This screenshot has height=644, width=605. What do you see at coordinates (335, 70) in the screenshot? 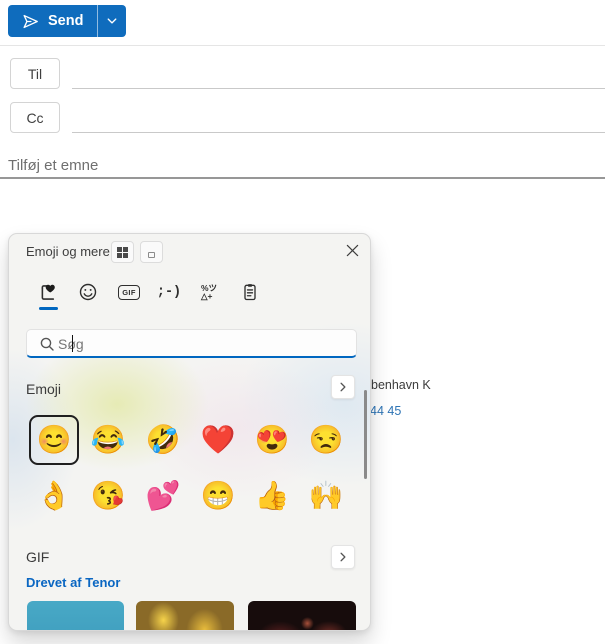
I see `to-recipients-input` at bounding box center [335, 70].